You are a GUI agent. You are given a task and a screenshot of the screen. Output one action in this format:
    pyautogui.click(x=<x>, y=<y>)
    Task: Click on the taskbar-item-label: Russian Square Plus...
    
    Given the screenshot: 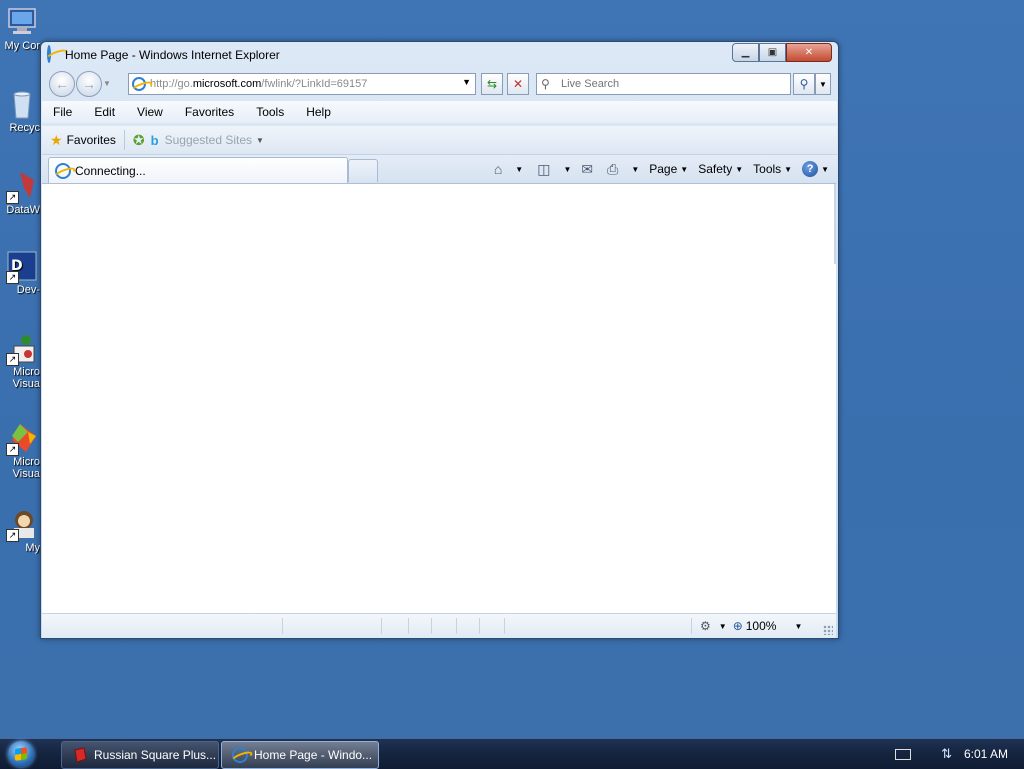 What is the action you would take?
    pyautogui.click(x=155, y=755)
    